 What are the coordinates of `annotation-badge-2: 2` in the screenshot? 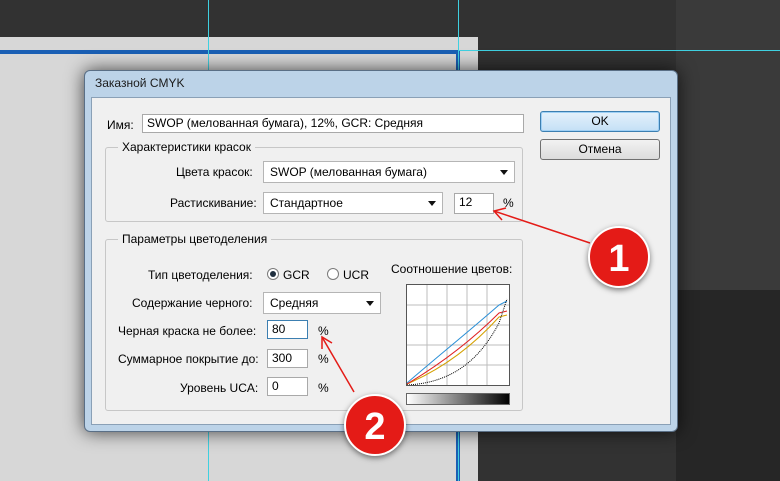 It's located at (375, 425).